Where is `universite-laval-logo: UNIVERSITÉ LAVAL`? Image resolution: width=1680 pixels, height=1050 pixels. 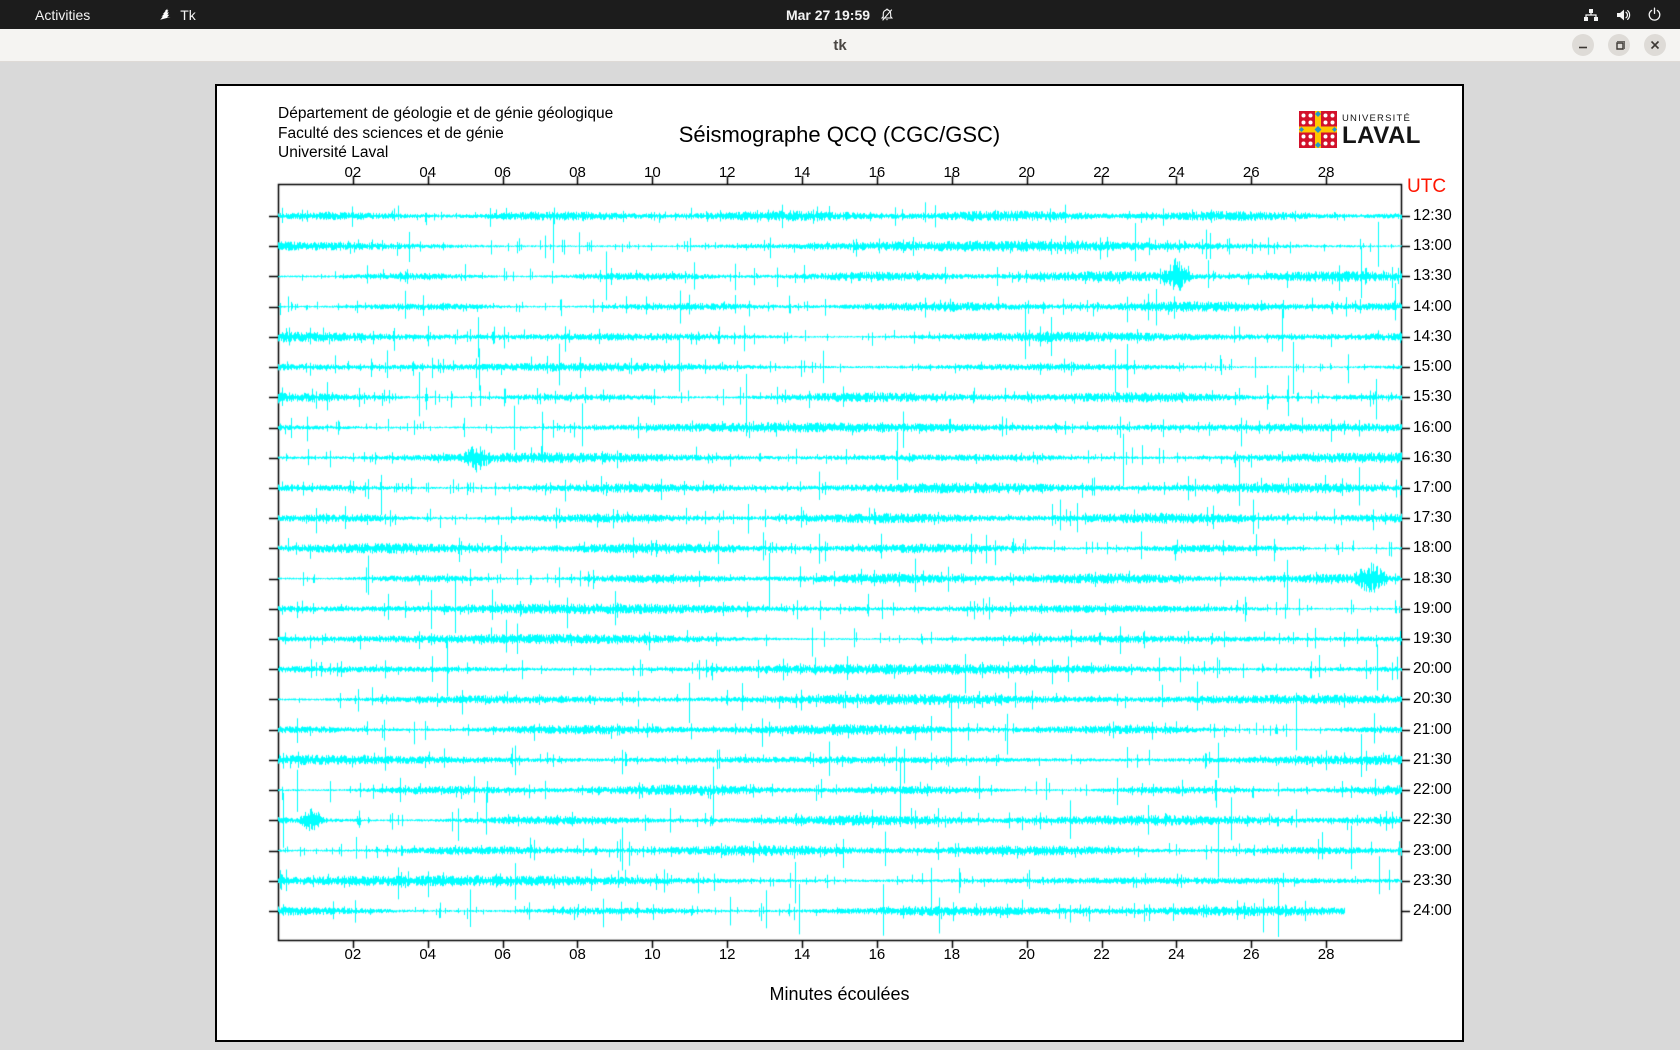
universite-laval-logo: UNIVERSITÉ LAVAL is located at coordinates (1360, 132).